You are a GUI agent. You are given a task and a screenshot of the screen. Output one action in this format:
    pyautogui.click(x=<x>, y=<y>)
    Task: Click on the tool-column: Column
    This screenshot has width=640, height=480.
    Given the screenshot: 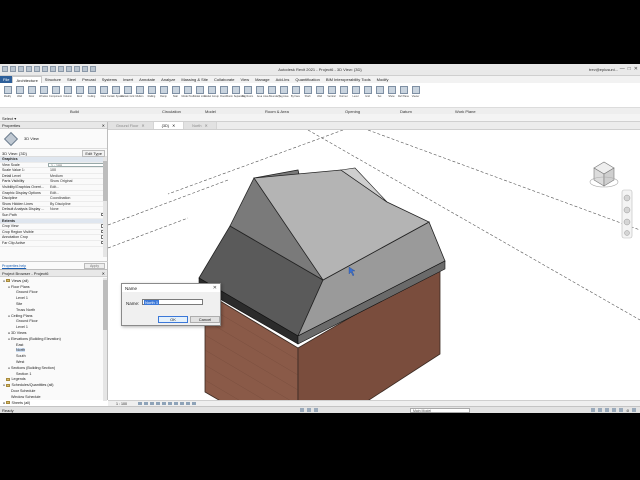 What is the action you would take?
    pyautogui.click(x=67, y=95)
    